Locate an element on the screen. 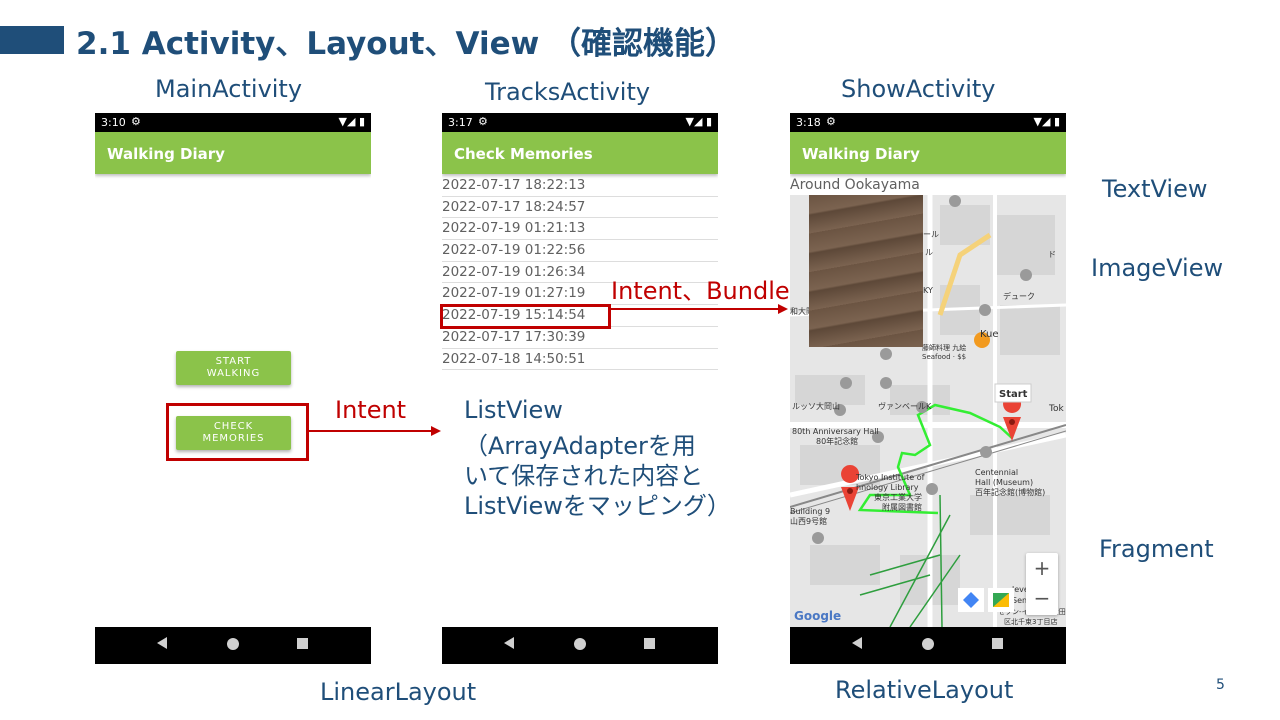  start-walking-line1: START is located at coordinates (233, 361).